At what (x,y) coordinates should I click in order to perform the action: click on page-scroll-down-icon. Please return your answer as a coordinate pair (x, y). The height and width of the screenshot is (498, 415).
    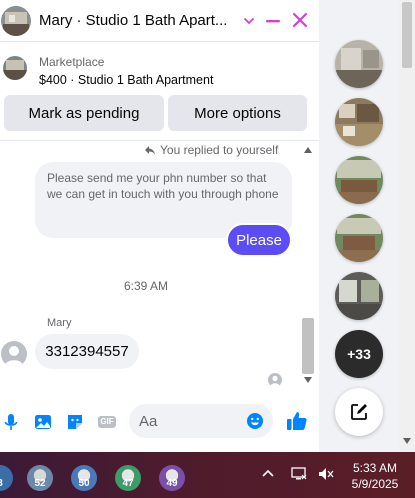
    Looking at the image, I should click on (407, 441).